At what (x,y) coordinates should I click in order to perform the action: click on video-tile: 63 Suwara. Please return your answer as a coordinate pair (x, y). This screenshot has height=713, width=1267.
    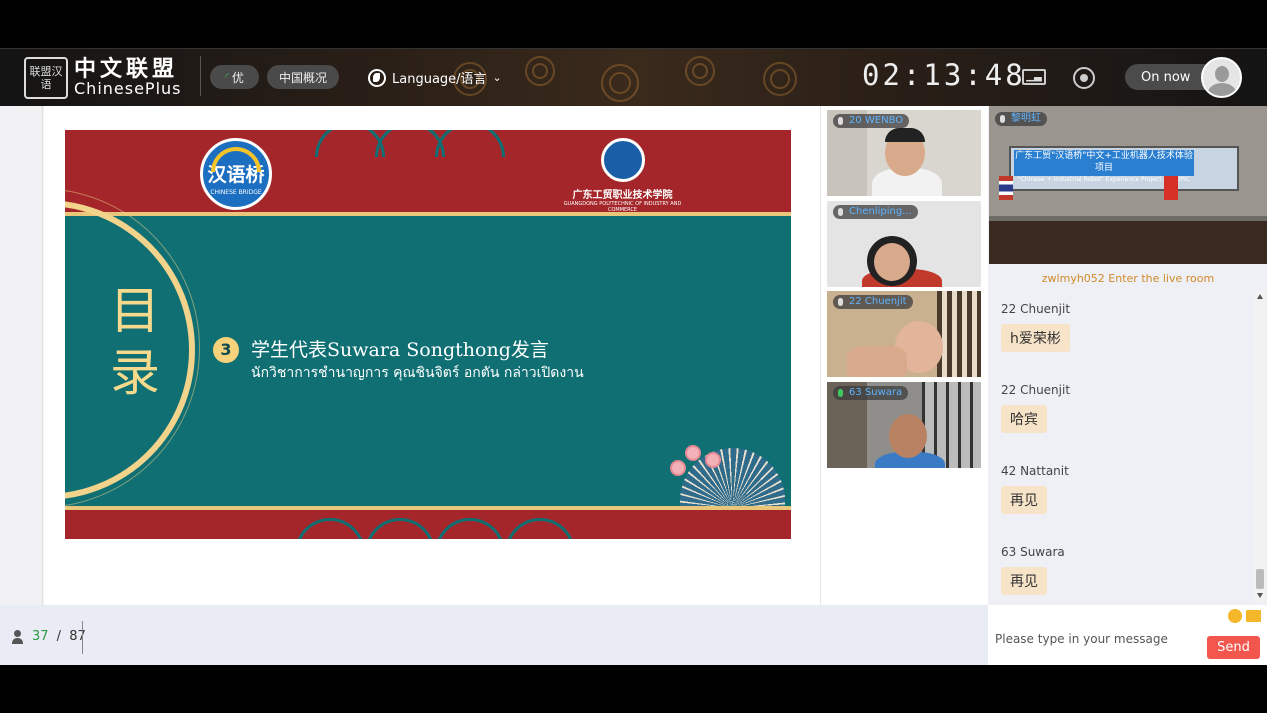
    Looking at the image, I should click on (904, 425).